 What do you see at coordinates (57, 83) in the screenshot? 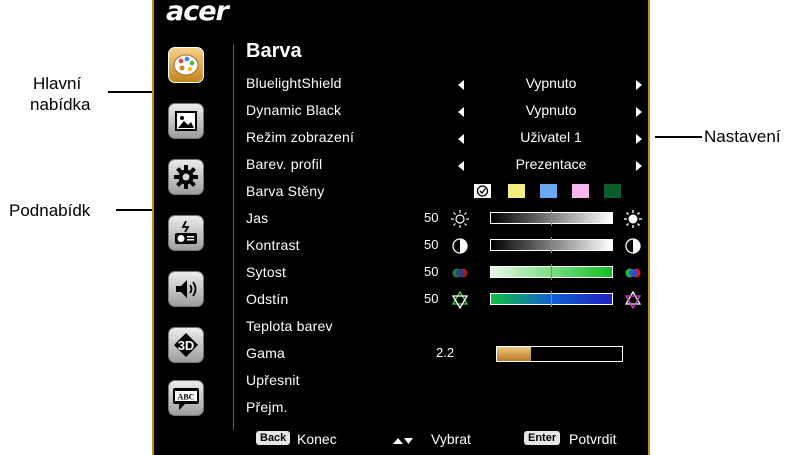
I see `callout-main-menu-line1: Hlavní` at bounding box center [57, 83].